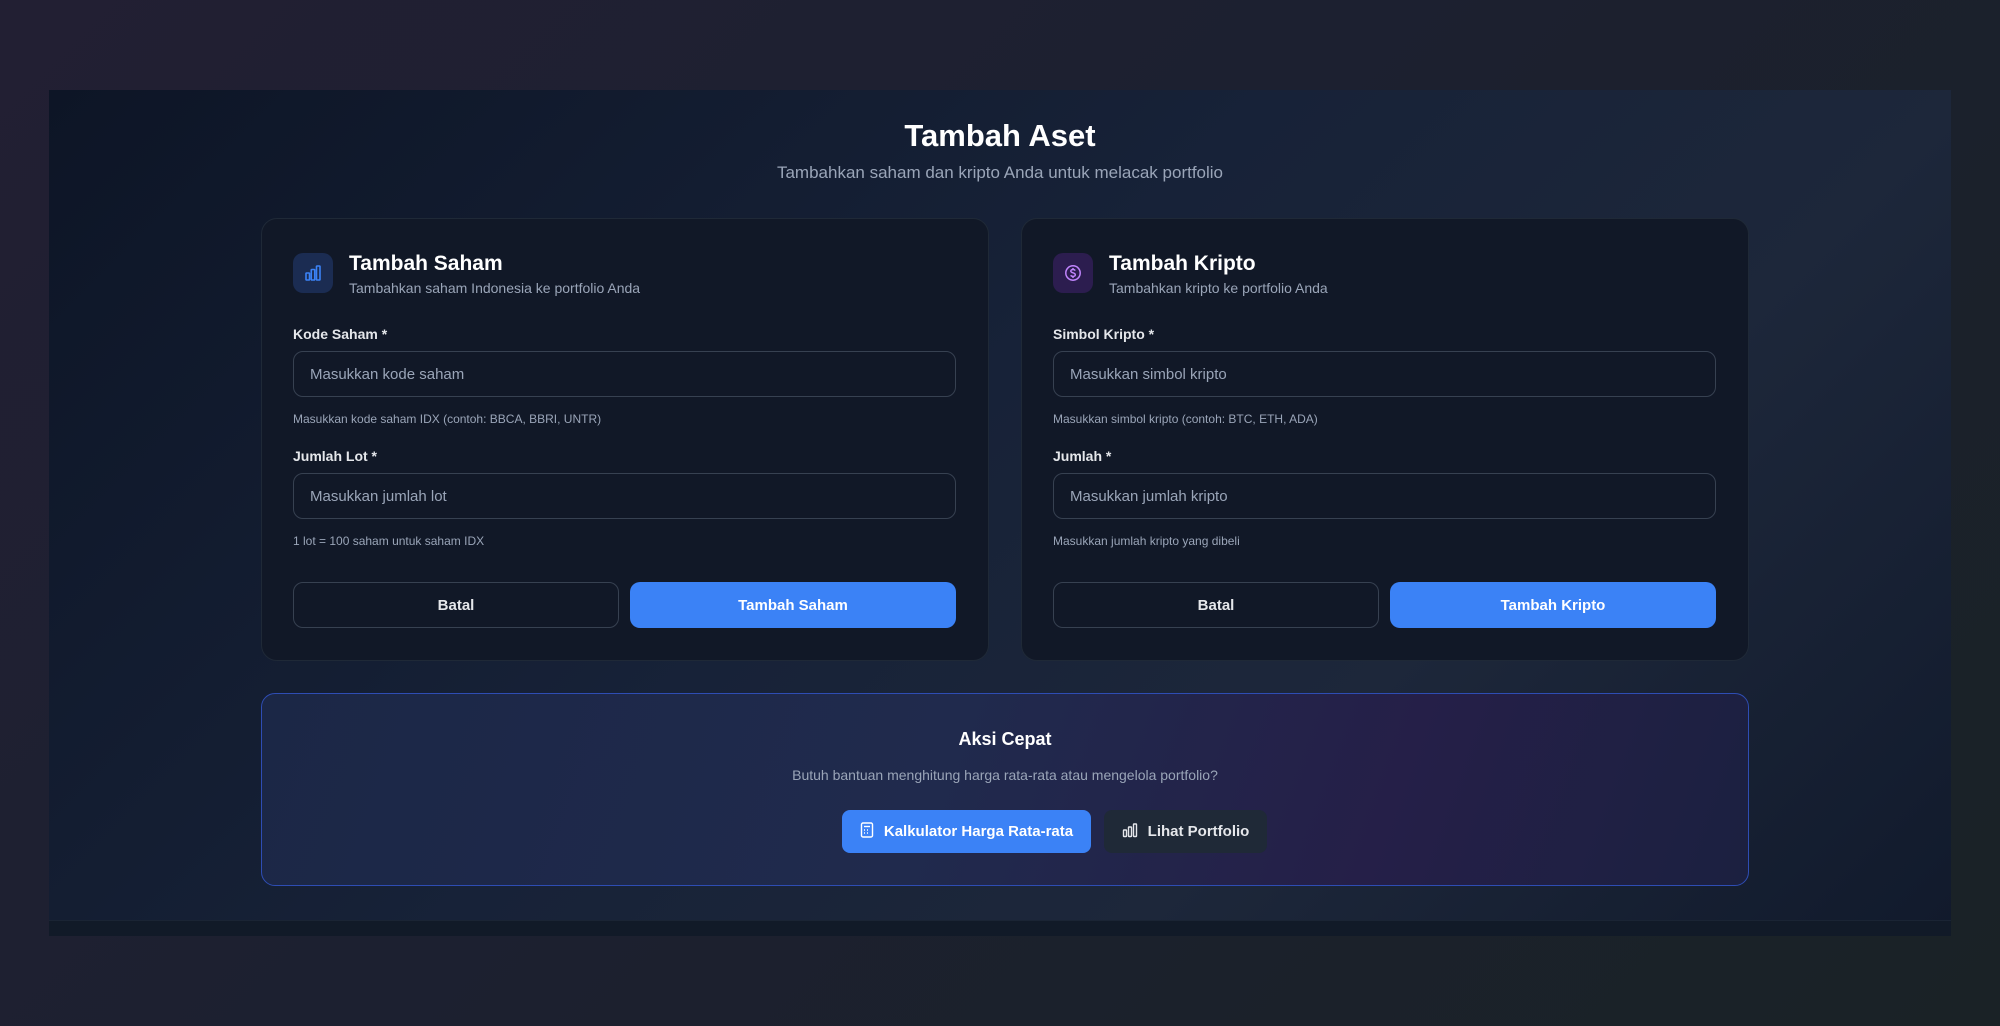 The height and width of the screenshot is (1026, 2000). I want to click on view-portfolio-button: Lihat Portfolio, so click(1185, 831).